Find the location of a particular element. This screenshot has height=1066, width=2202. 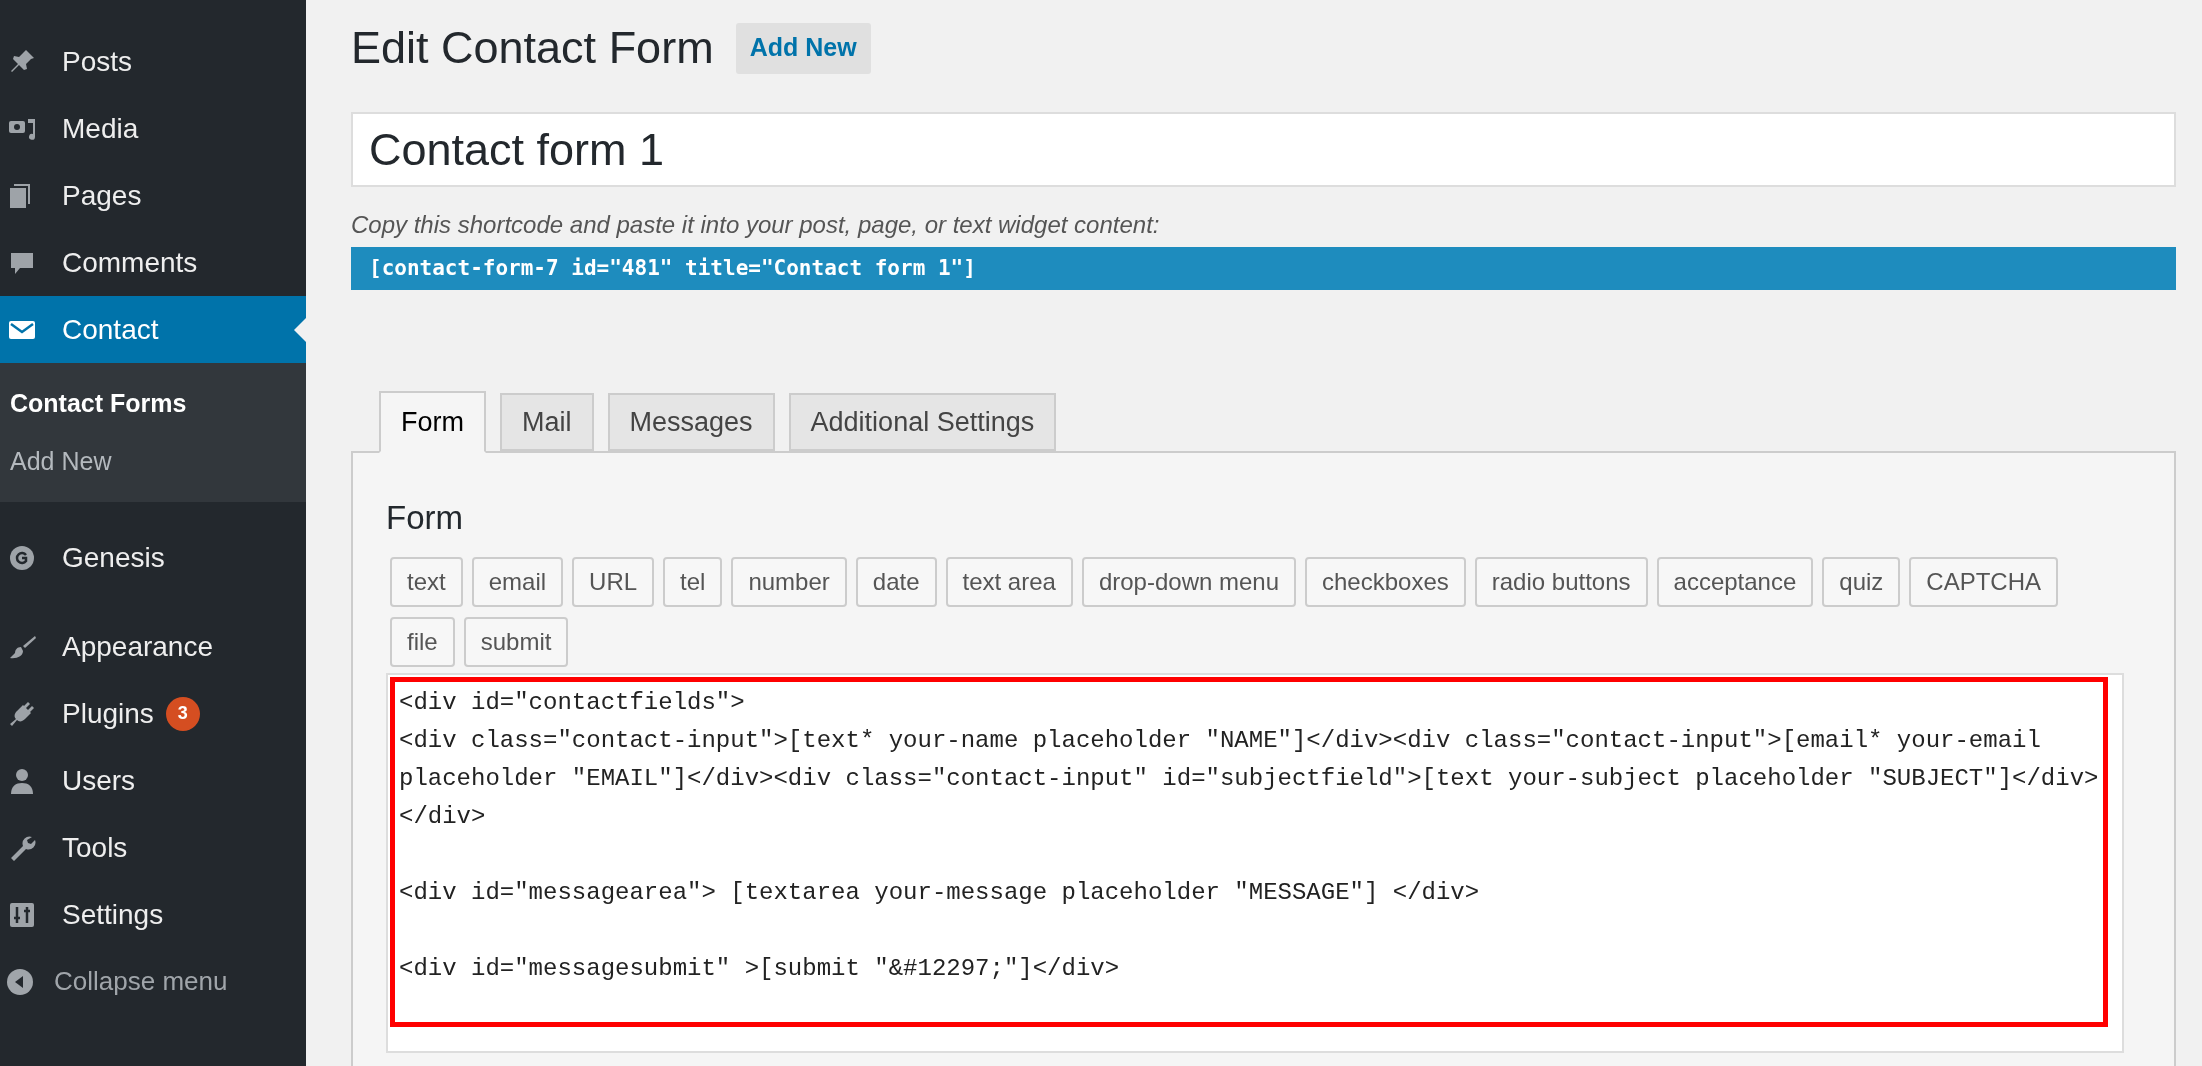

add-new-button: Add New is located at coordinates (803, 48).